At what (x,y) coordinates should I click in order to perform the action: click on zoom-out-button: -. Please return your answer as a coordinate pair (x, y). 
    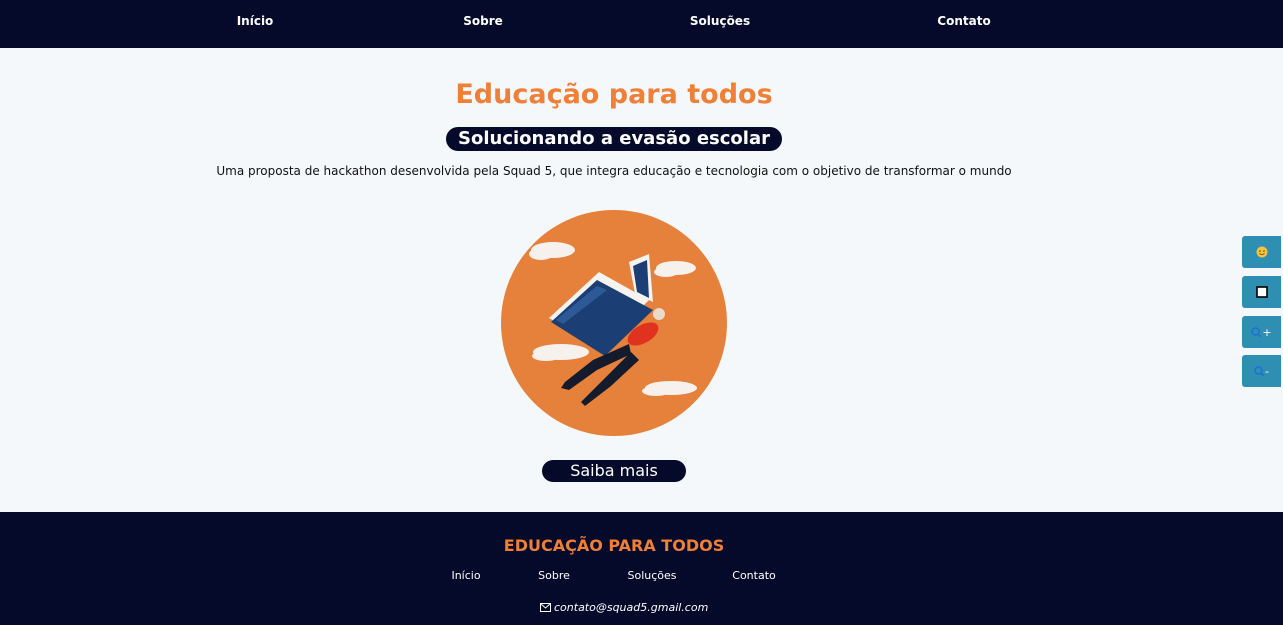
    Looking at the image, I should click on (1261, 371).